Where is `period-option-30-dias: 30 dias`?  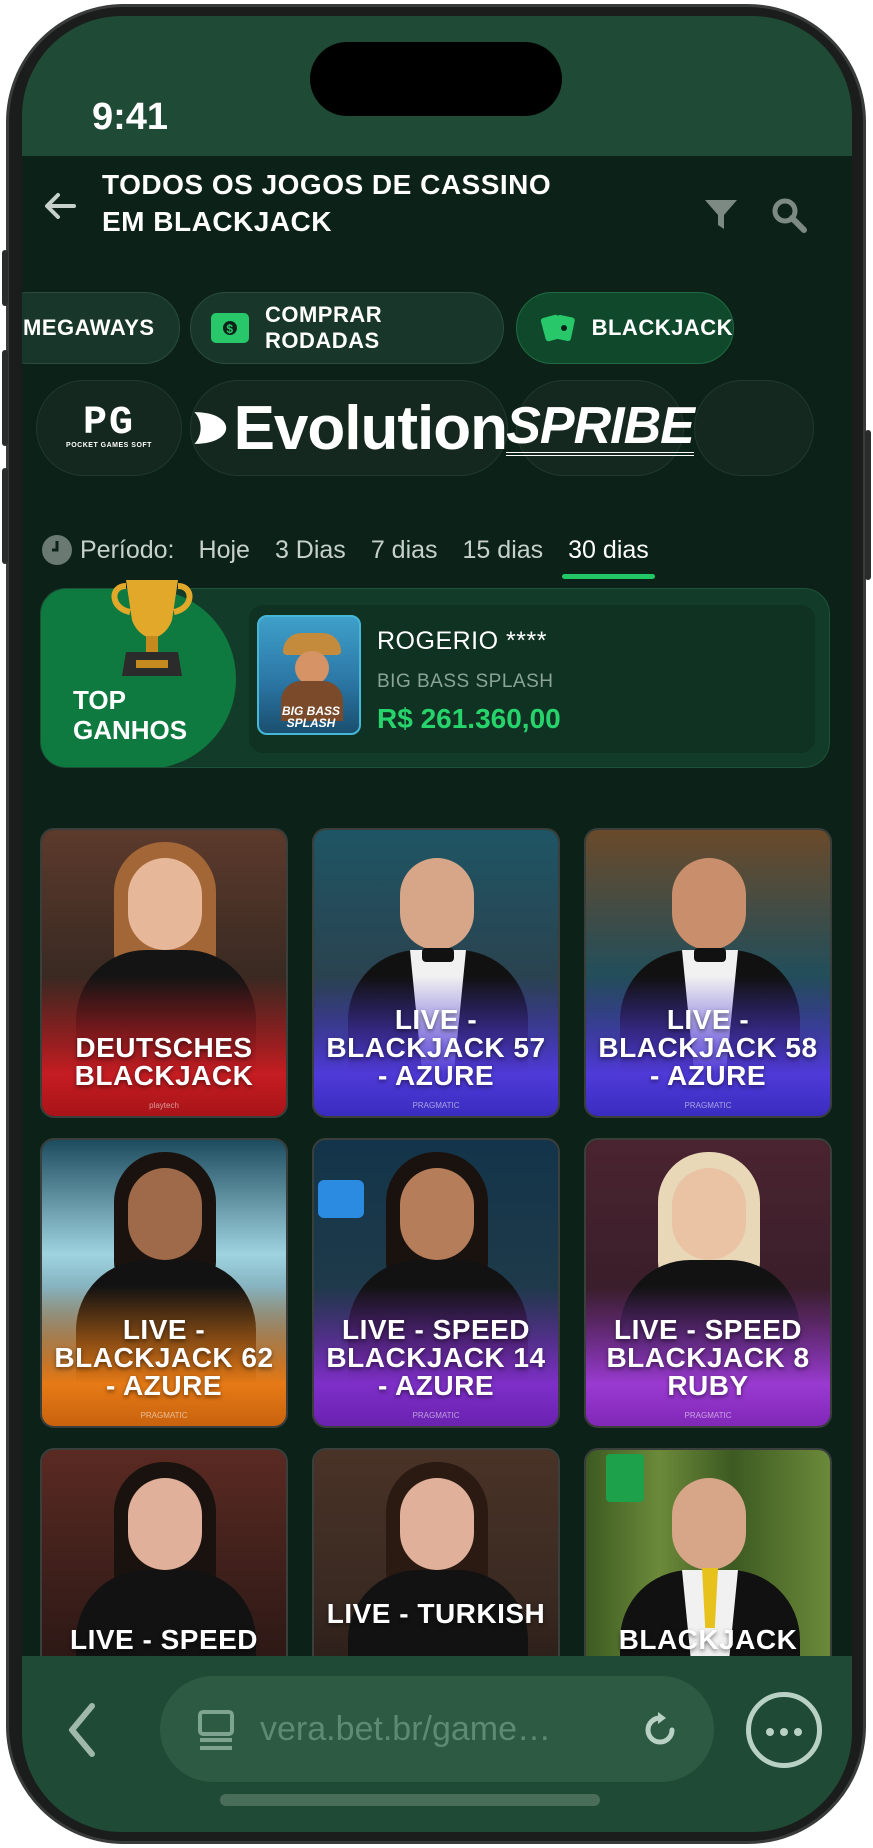
period-option-30-dias: 30 dias is located at coordinates (608, 557).